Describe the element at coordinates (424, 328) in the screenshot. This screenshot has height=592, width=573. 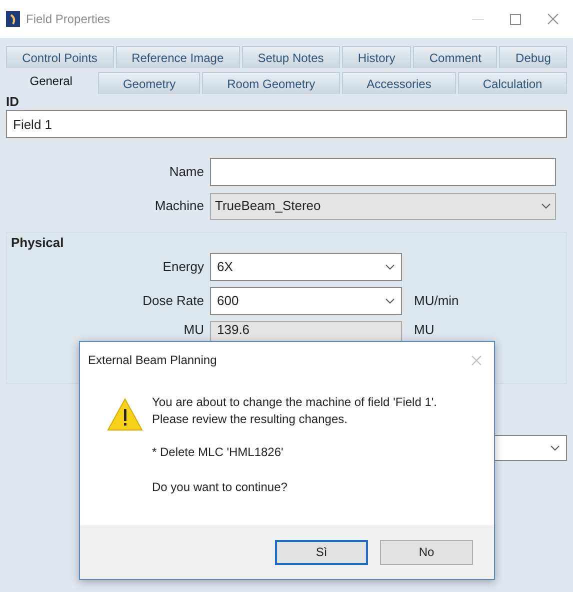
I see `unit-label: MU` at that location.